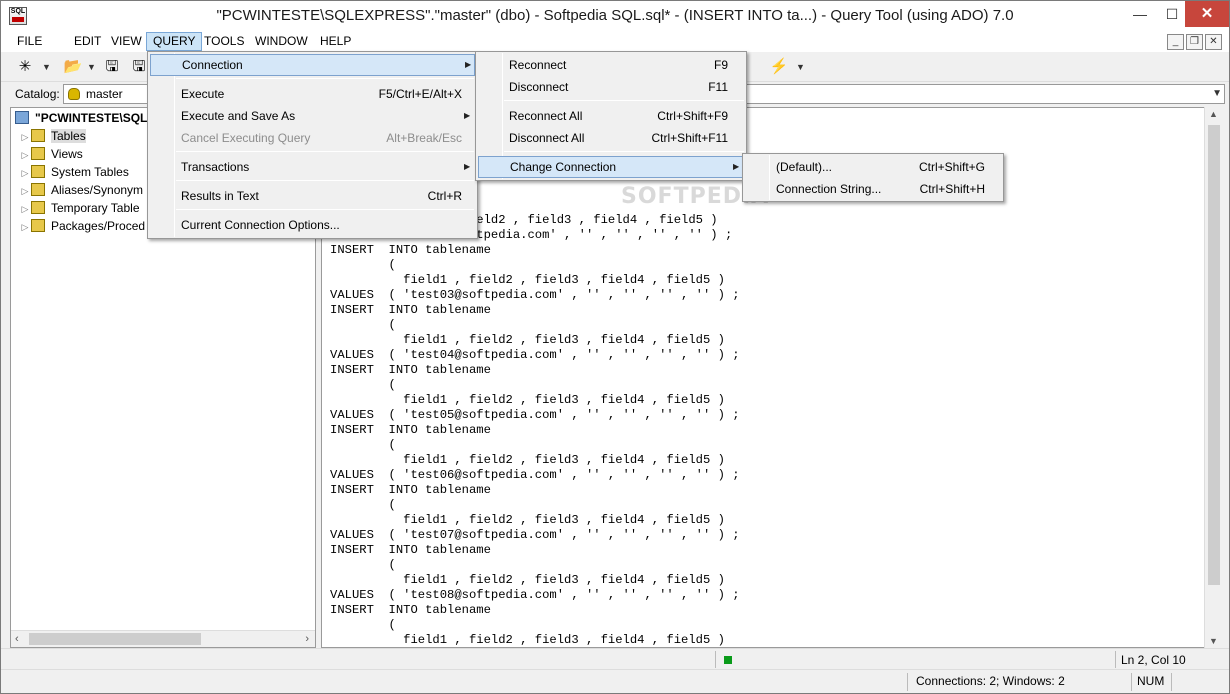  What do you see at coordinates (74, 172) in the screenshot?
I see `tree-item-system-tables: ▷ System Tables` at bounding box center [74, 172].